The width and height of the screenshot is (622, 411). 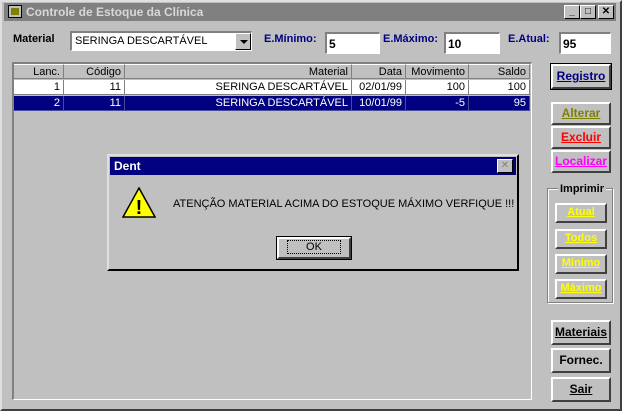 I want to click on warning-icon-glyph: !, so click(x=139, y=208).